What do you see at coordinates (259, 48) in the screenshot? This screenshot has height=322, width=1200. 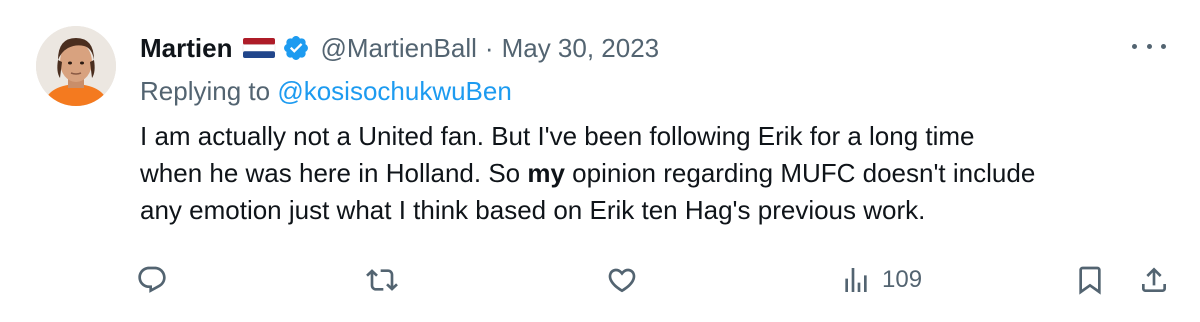 I see `netherlands-flag-icon` at bounding box center [259, 48].